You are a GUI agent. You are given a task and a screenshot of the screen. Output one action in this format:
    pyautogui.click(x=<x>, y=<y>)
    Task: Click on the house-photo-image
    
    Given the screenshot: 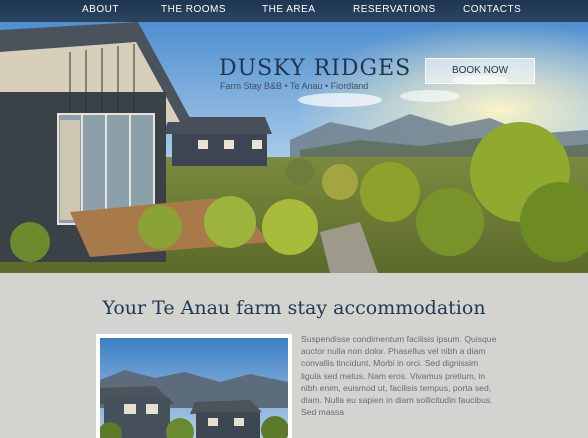 What is the action you would take?
    pyautogui.click(x=194, y=388)
    